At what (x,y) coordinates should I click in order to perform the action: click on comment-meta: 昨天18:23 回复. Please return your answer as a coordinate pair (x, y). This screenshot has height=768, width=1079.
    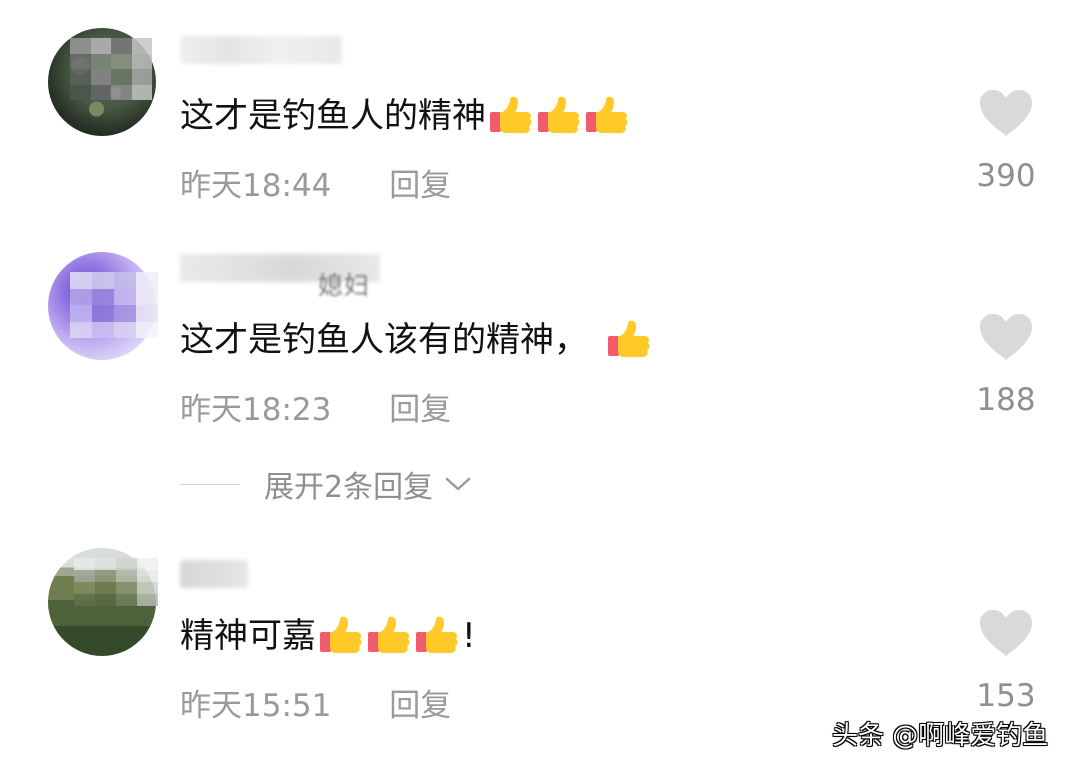
    Looking at the image, I should click on (315, 406).